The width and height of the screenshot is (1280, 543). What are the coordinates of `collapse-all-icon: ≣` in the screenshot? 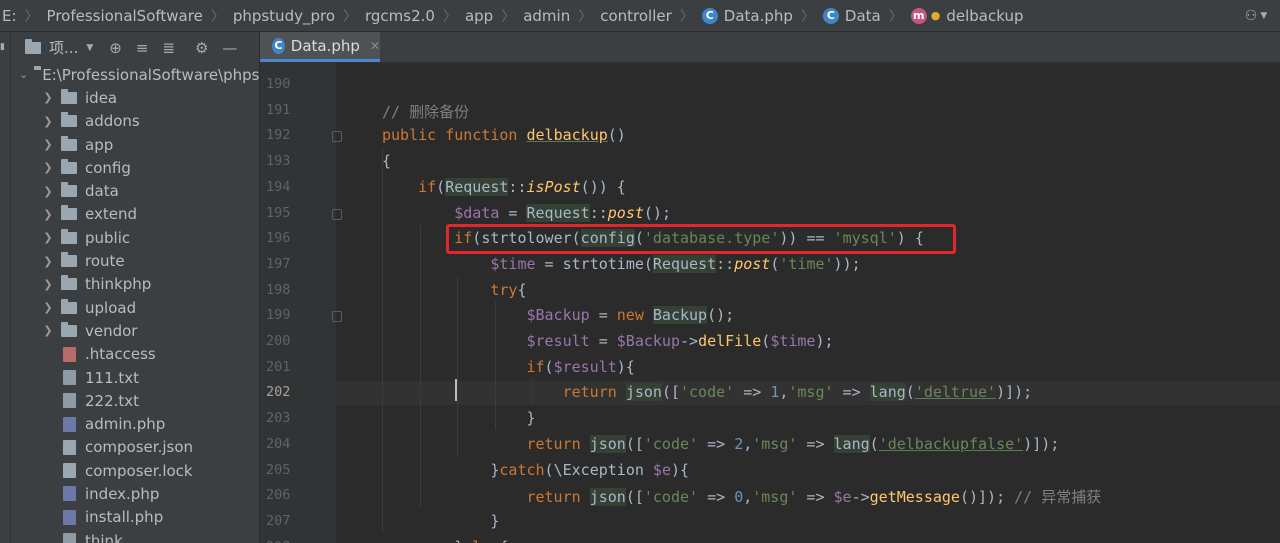 It's located at (168, 48).